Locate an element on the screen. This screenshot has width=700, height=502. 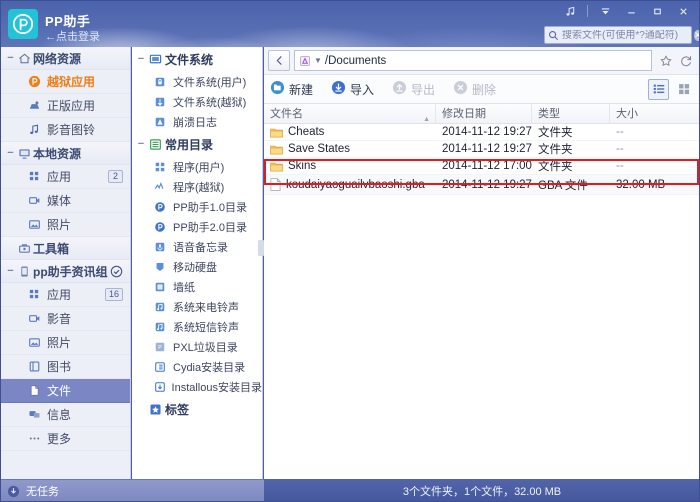
tree-item-pp-1-0-dir: PP助手1.0目录 is located at coordinates (197, 207).